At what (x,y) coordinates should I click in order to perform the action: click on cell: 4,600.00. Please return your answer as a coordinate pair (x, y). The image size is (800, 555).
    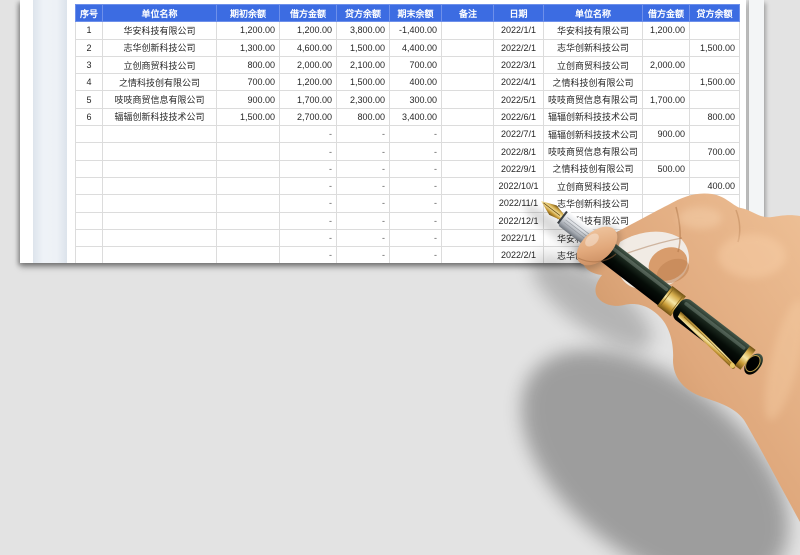
    Looking at the image, I should click on (308, 47).